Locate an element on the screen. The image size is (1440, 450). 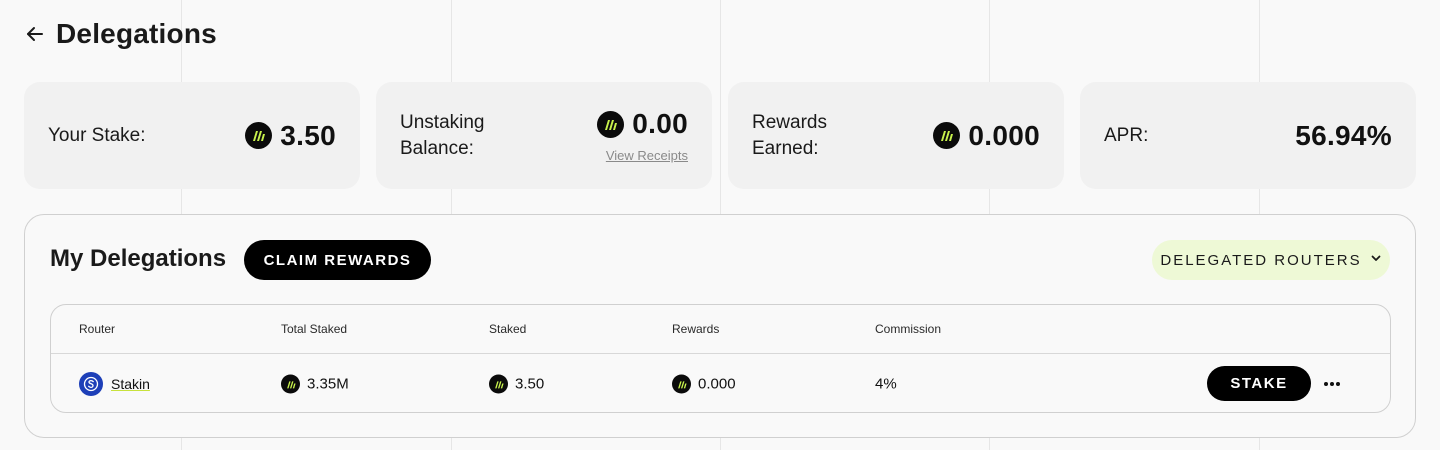
your-stake-value-group: 3.50 is located at coordinates (290, 136).